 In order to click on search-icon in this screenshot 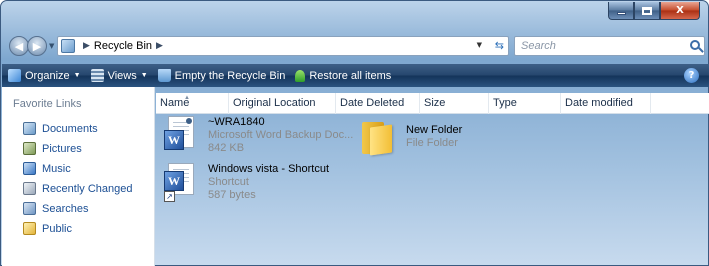, I will do `click(695, 45)`.